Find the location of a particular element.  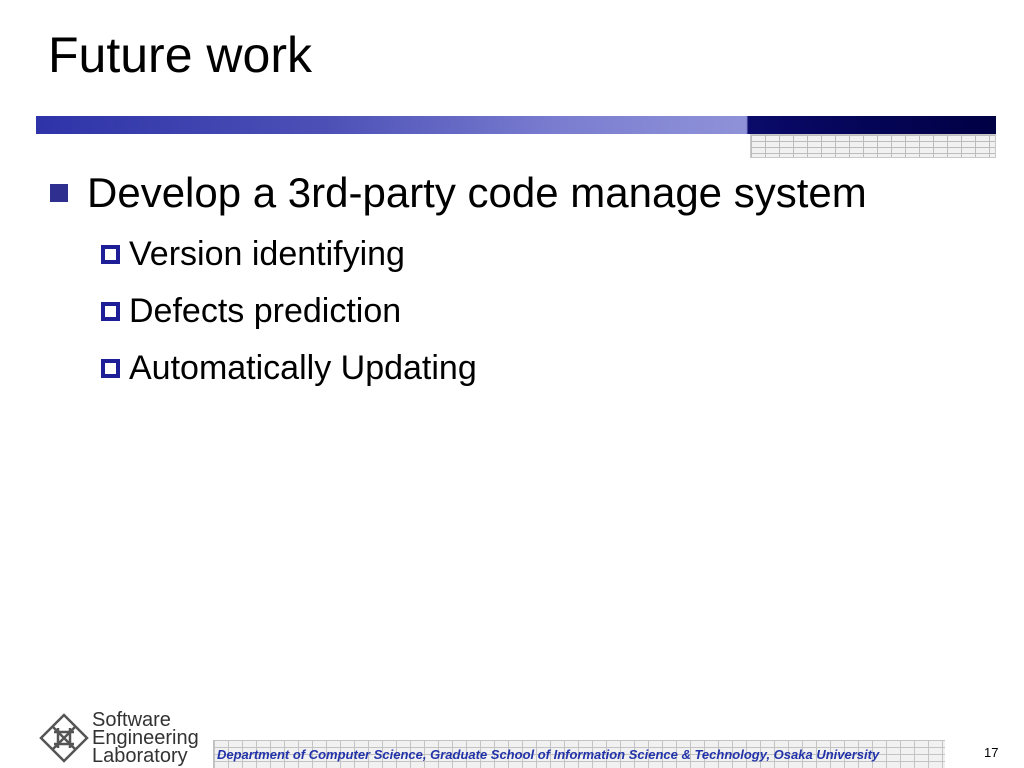

sub-bullet-item: Defects prediction is located at coordinates (251, 311).